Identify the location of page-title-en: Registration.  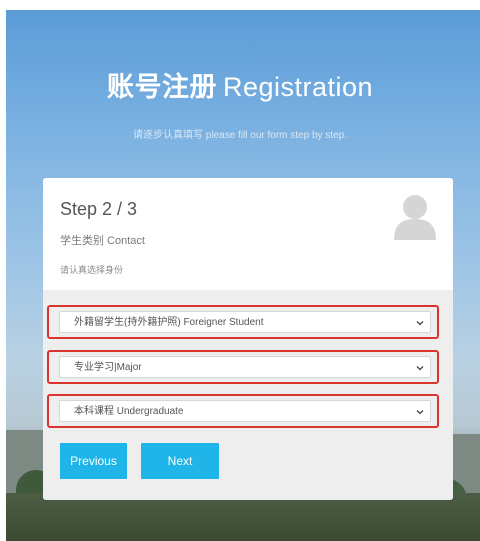
(298, 87).